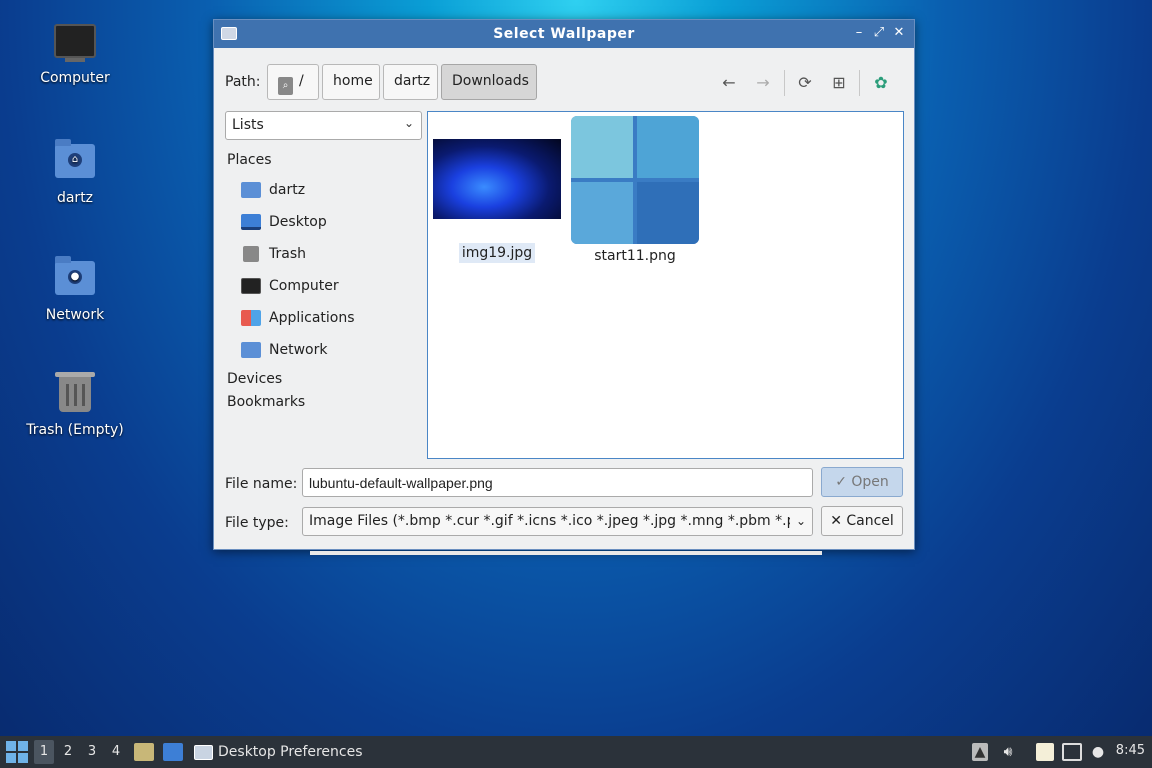 This screenshot has height=768, width=1152. I want to click on file-name: start11.png, so click(635, 256).